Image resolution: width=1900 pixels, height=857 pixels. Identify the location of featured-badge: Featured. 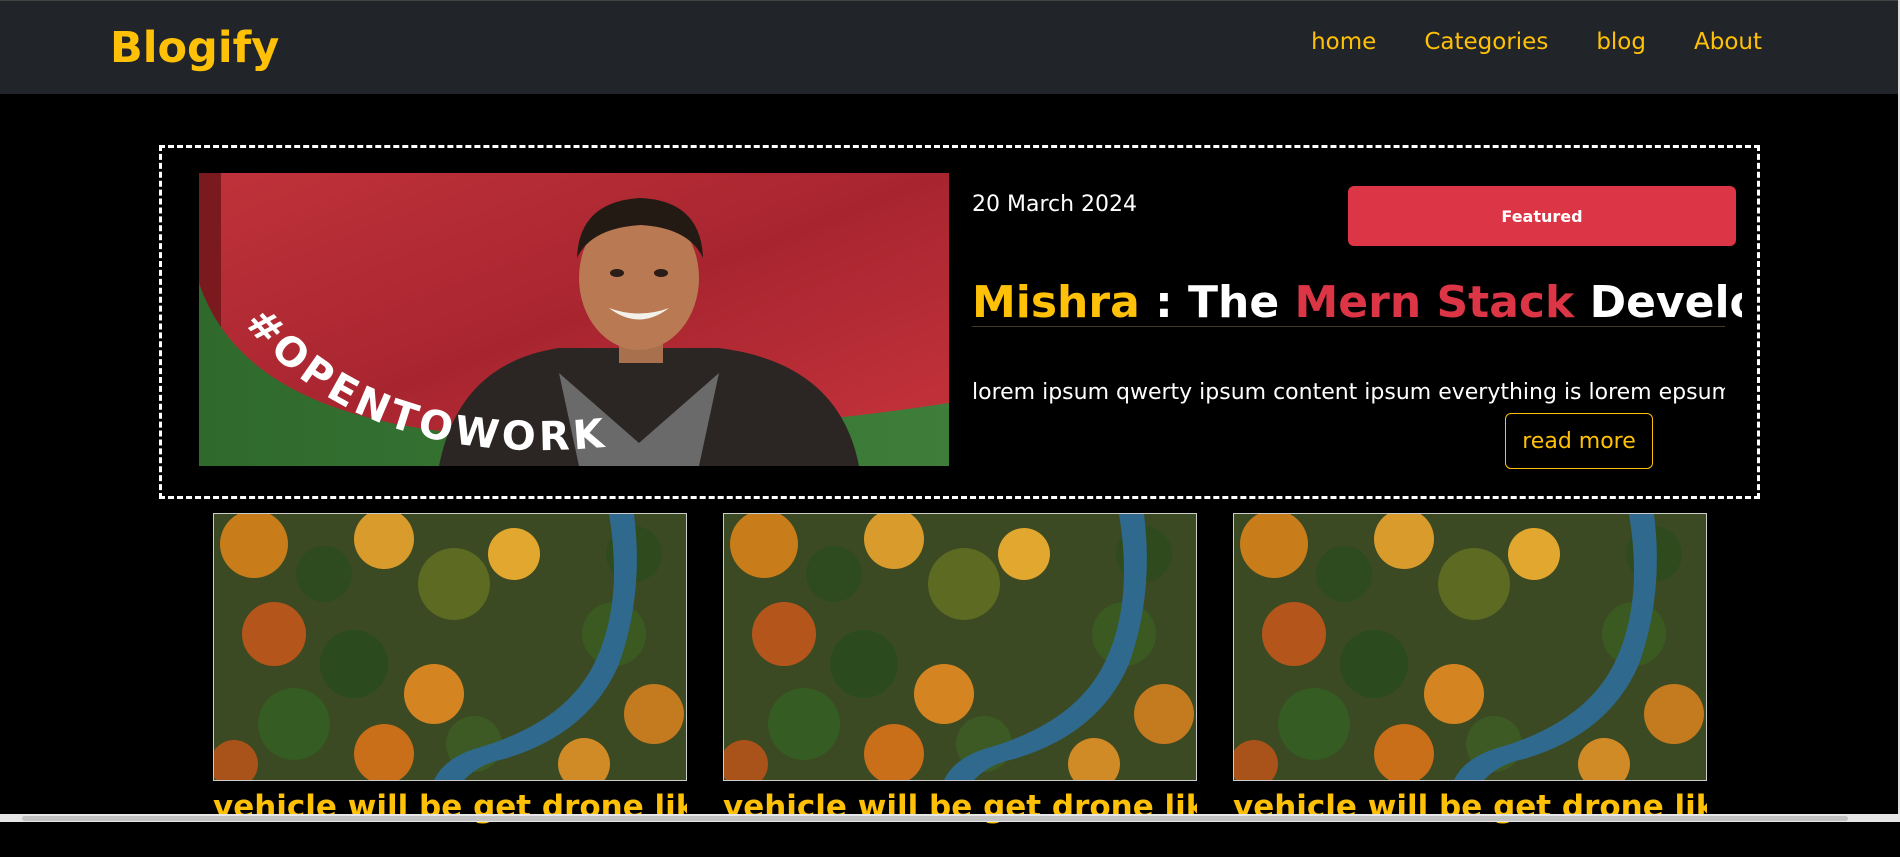
(1542, 216).